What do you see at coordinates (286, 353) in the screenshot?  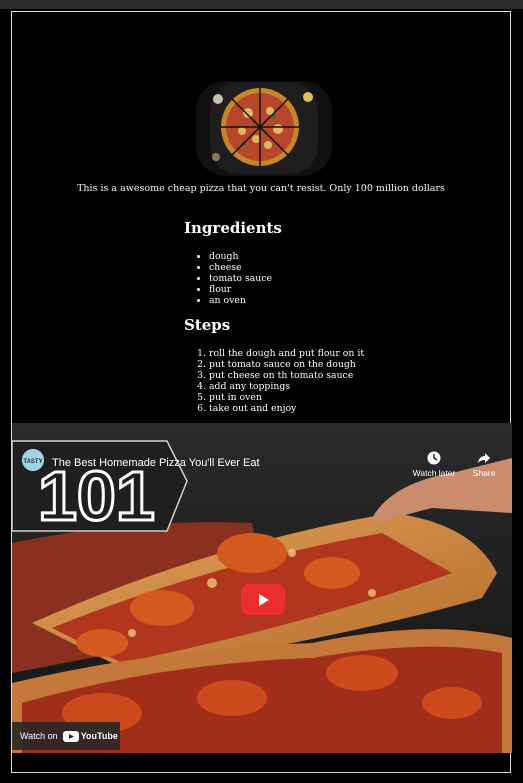 I see `list-item: roll the dough and put flour on it` at bounding box center [286, 353].